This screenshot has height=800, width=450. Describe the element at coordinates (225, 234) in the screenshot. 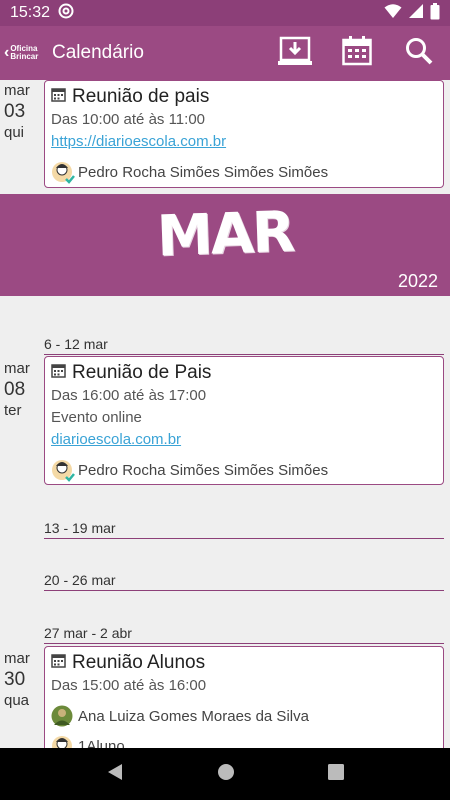

I see `banner-month: MAR` at that location.